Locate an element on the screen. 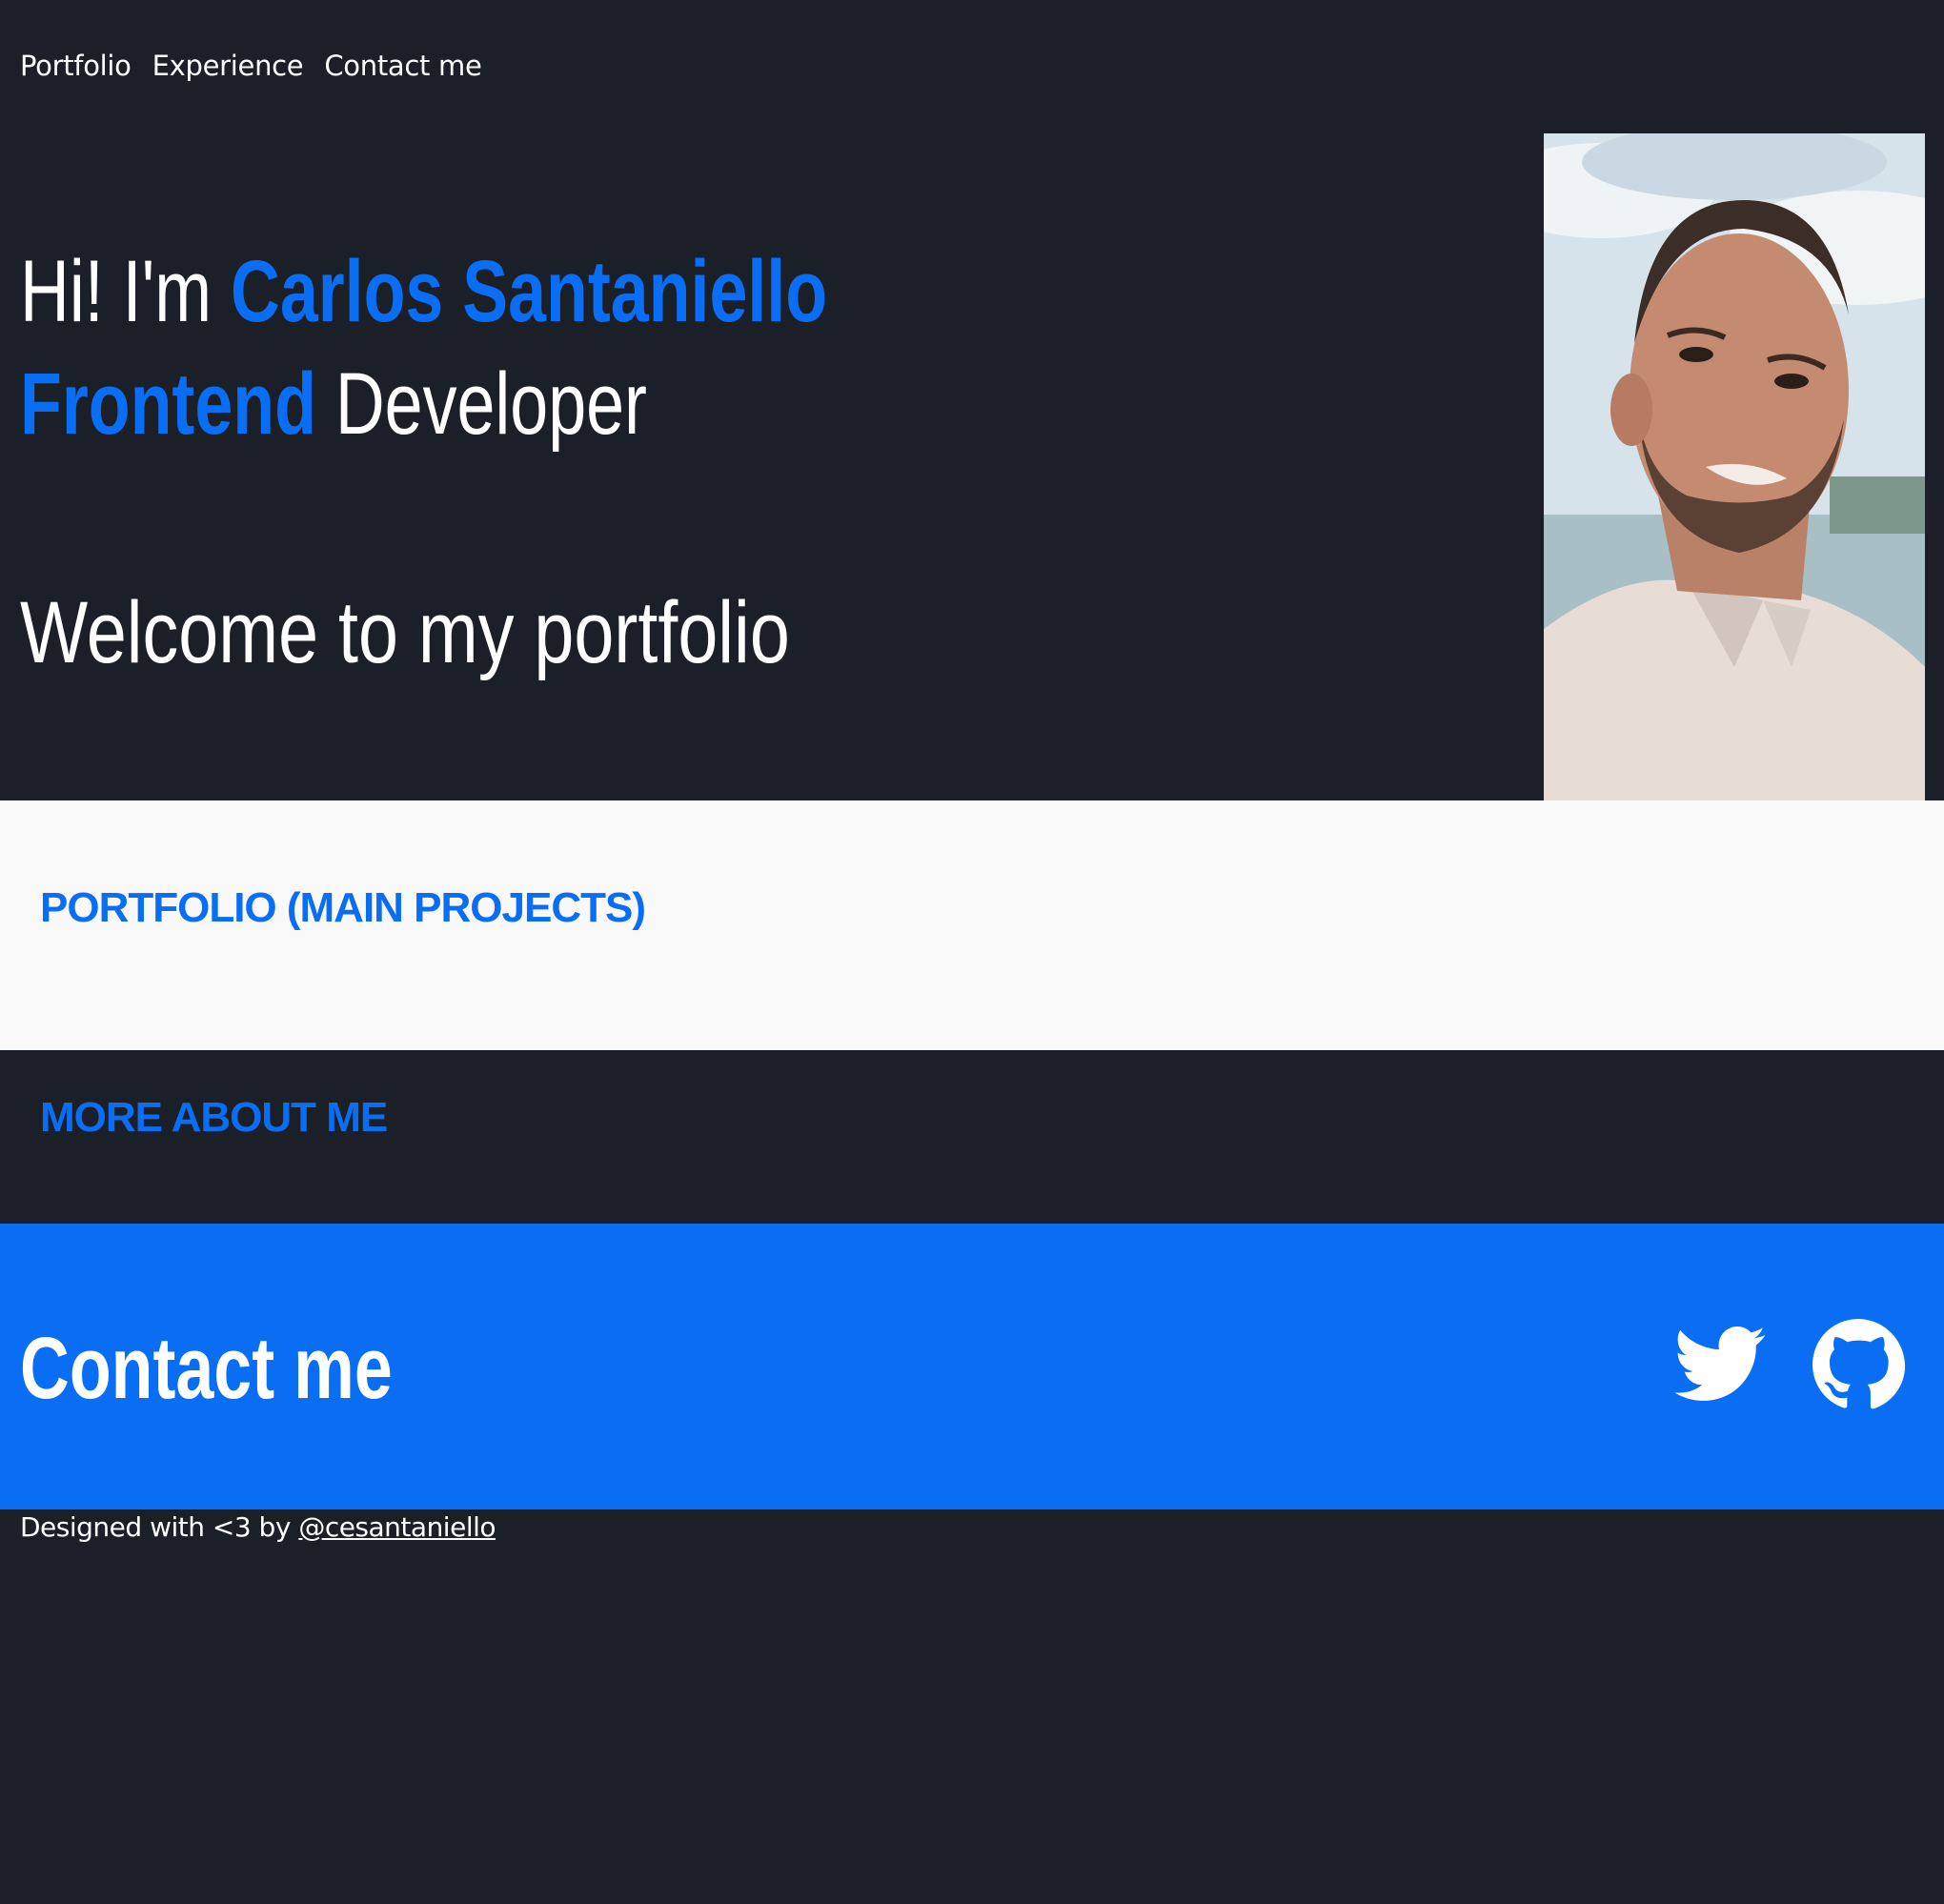 This screenshot has width=1944, height=1904. nav-item-experience: Experience is located at coordinates (228, 66).